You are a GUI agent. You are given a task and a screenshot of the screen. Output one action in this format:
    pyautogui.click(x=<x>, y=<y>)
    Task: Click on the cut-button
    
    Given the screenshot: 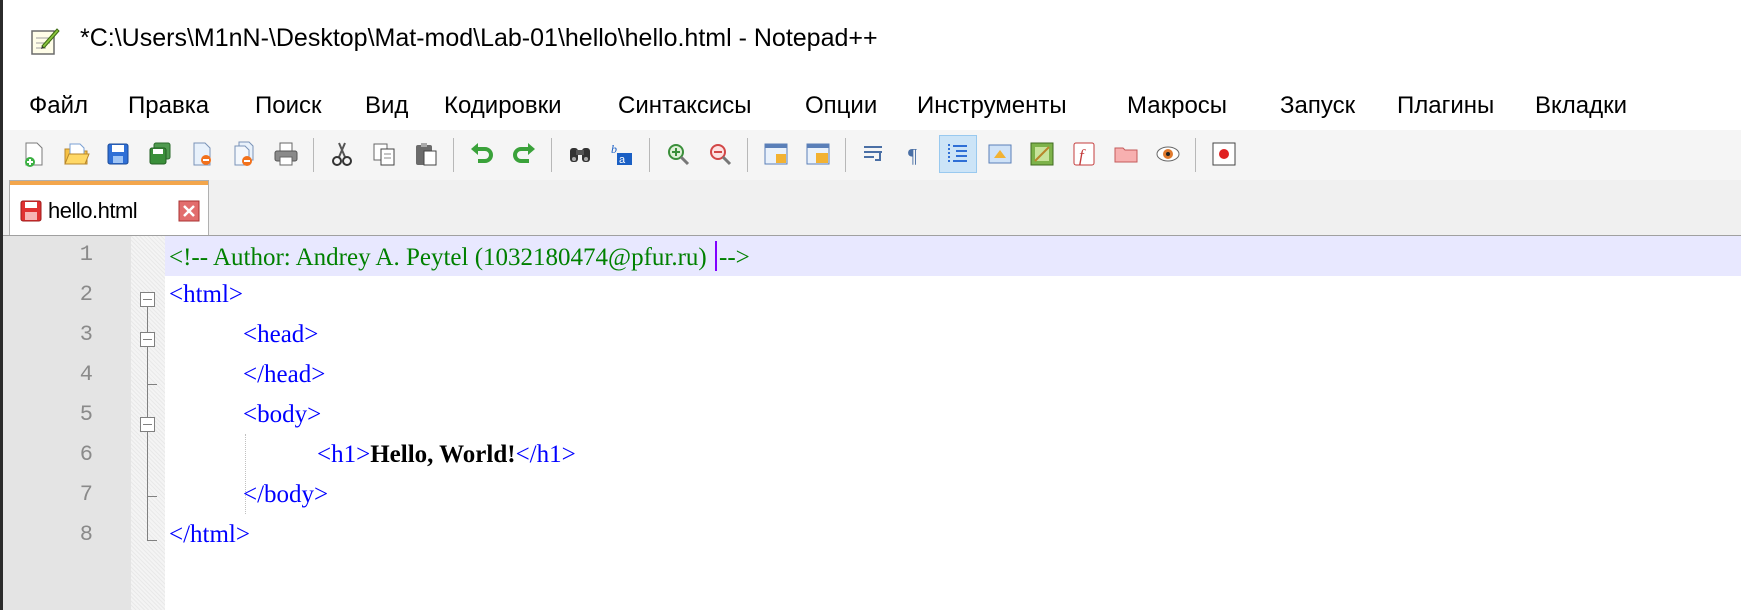 What is the action you would take?
    pyautogui.click(x=342, y=154)
    